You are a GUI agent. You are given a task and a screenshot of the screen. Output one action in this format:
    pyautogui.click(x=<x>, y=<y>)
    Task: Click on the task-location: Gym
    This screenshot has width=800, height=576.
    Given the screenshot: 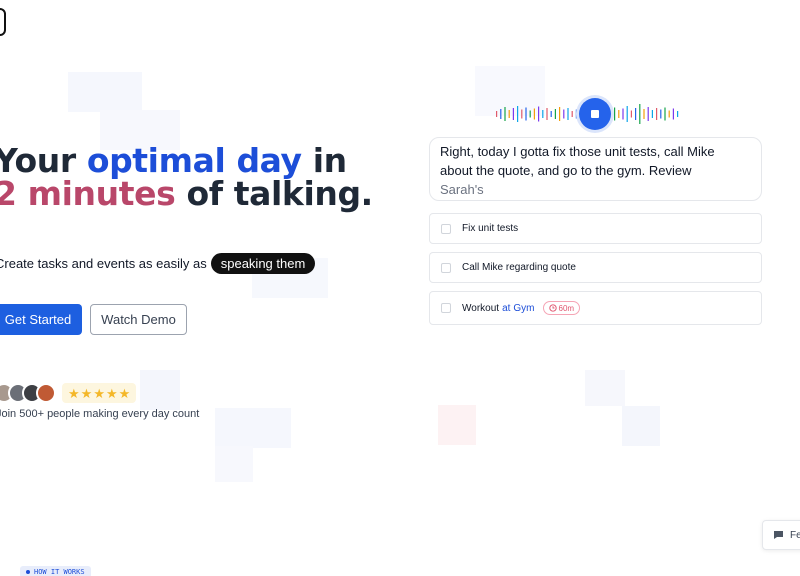 What is the action you would take?
    pyautogui.click(x=524, y=308)
    